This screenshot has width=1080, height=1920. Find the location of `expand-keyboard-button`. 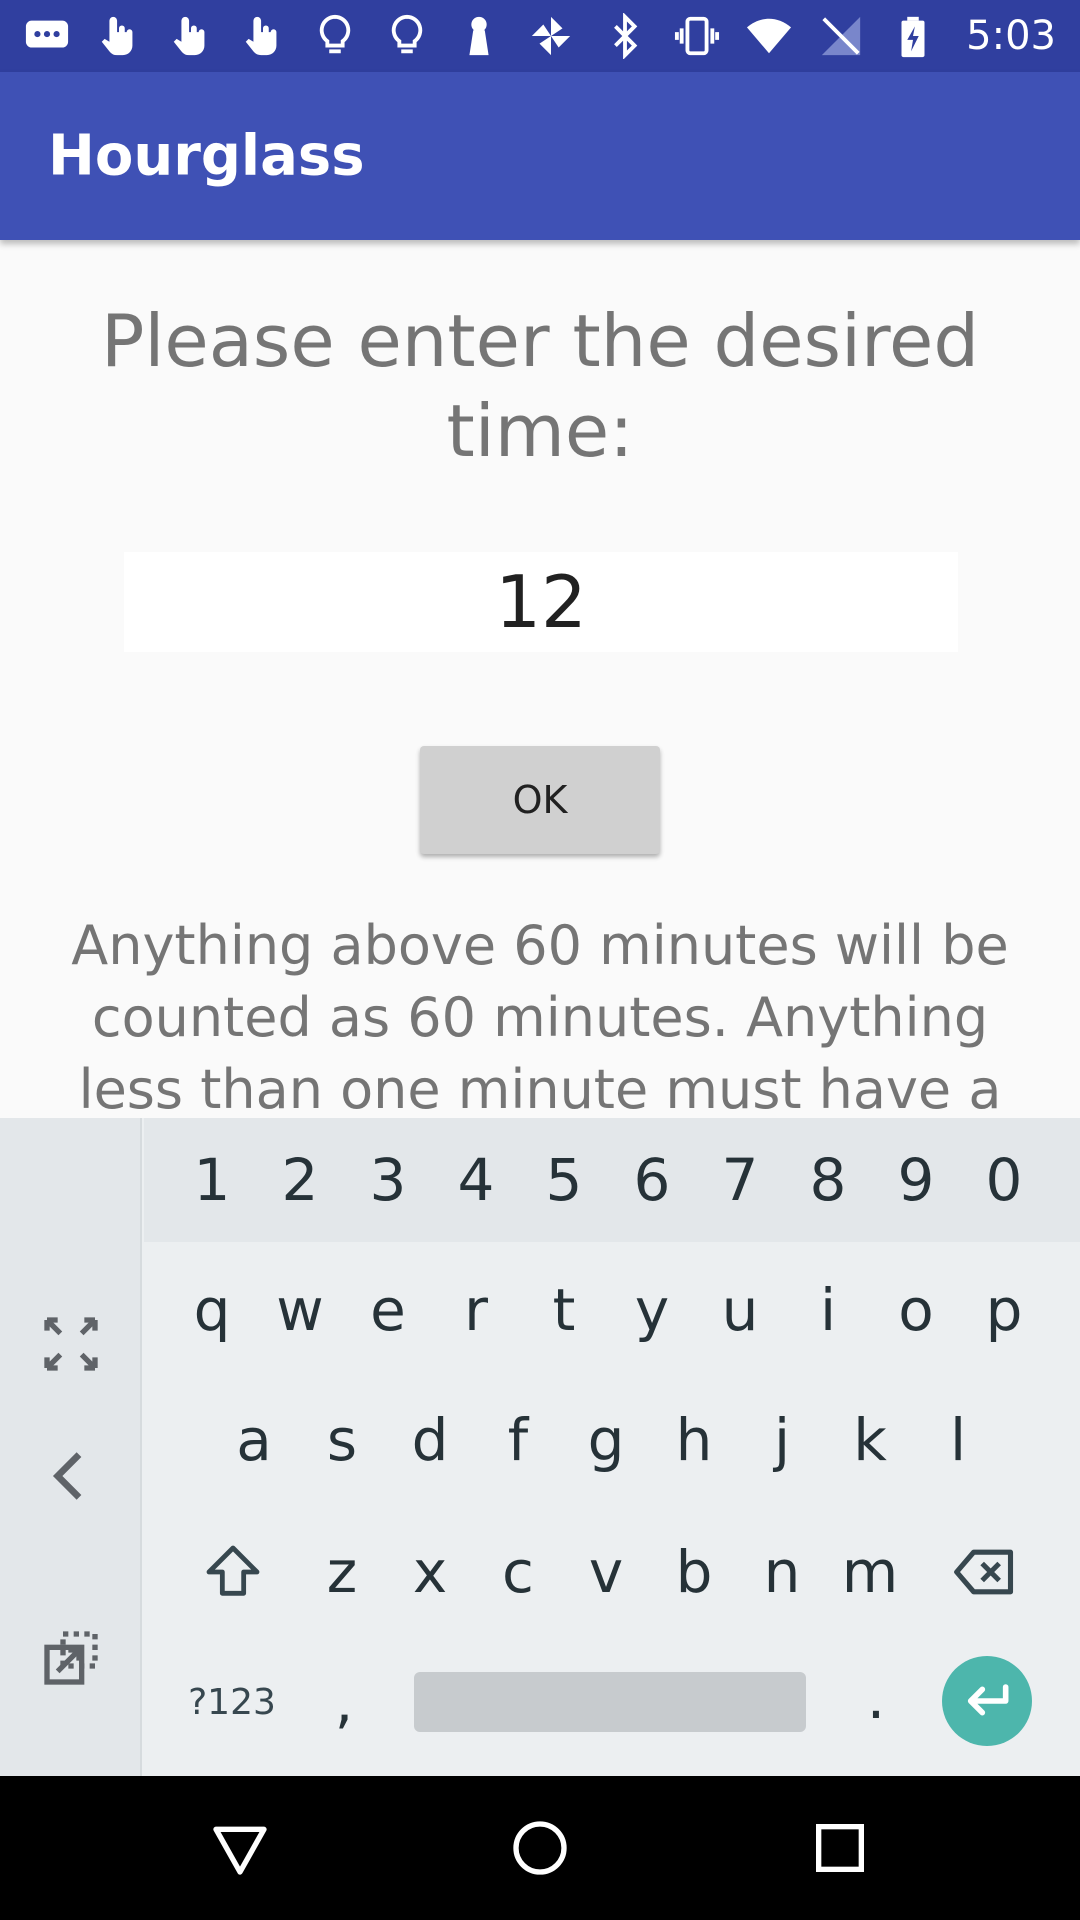

expand-keyboard-button is located at coordinates (71, 1344).